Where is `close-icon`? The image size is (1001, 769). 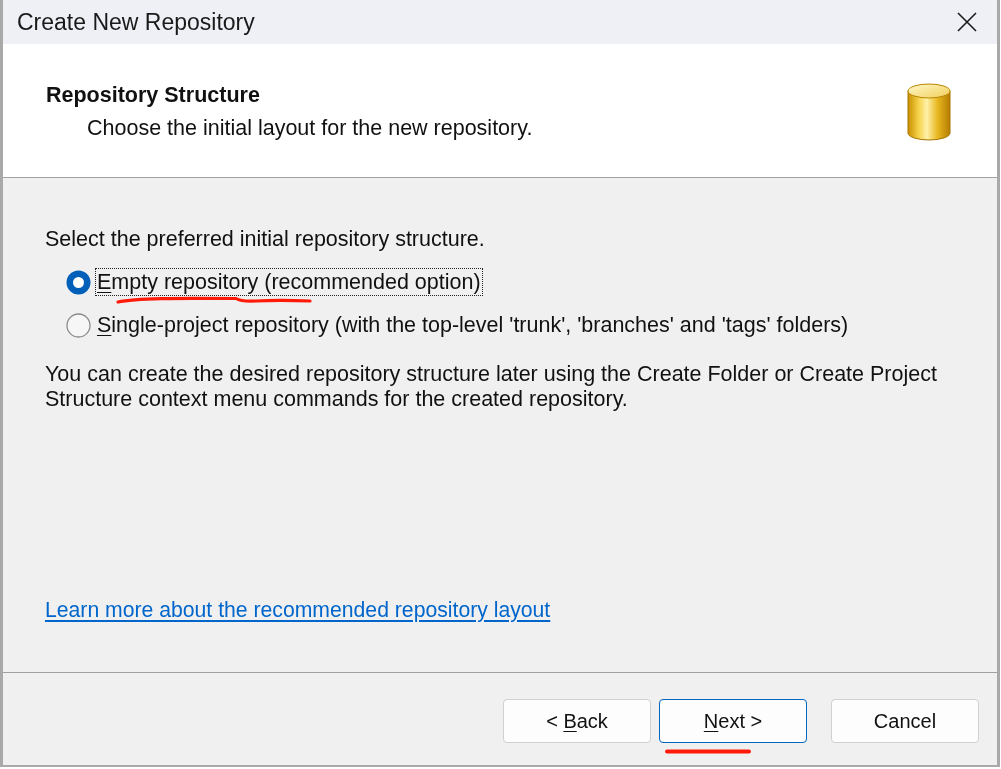 close-icon is located at coordinates (967, 22).